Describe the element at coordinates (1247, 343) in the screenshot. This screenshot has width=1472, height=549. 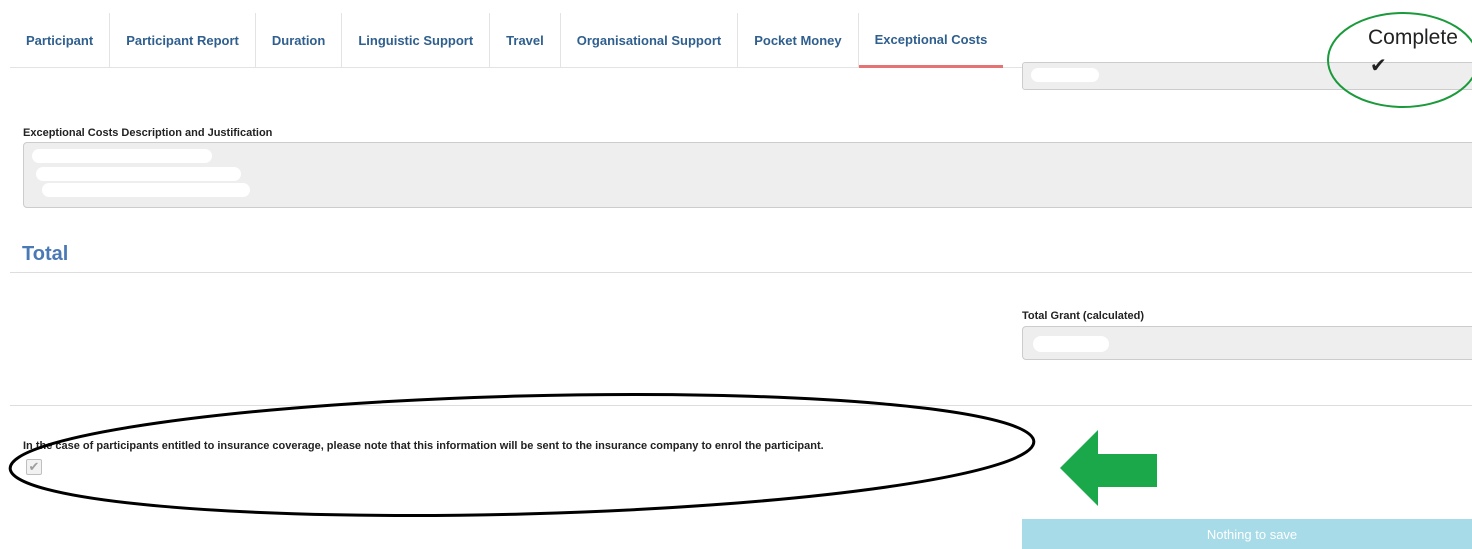
I see `total-grant-field` at that location.